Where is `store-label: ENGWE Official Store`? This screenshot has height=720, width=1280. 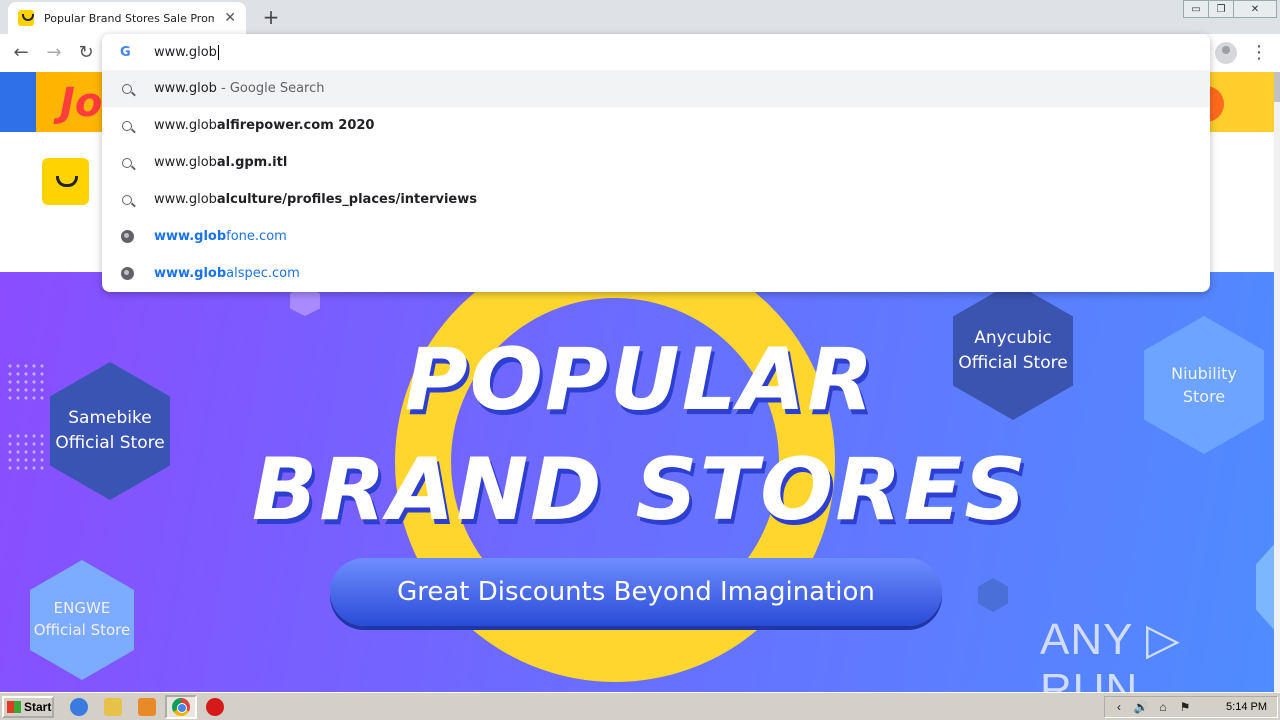
store-label: ENGWE Official Store is located at coordinates (82, 619).